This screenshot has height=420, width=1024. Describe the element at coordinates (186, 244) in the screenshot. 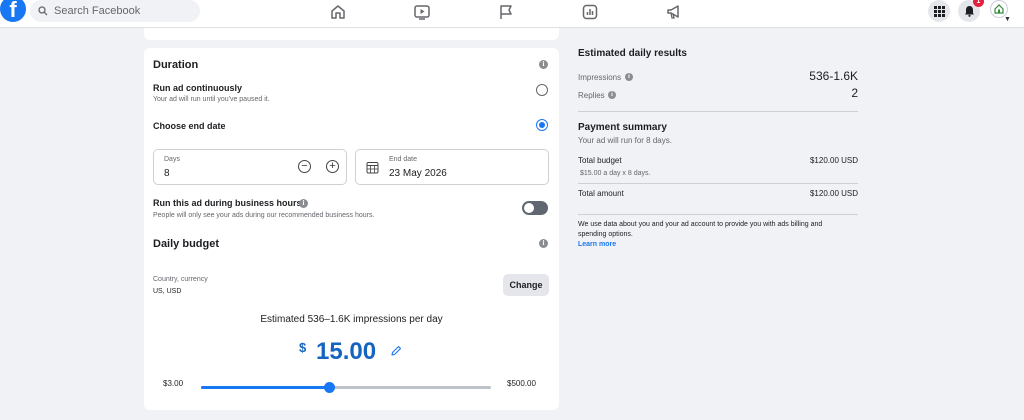

I see `daily-budget-title: Daily budget` at that location.